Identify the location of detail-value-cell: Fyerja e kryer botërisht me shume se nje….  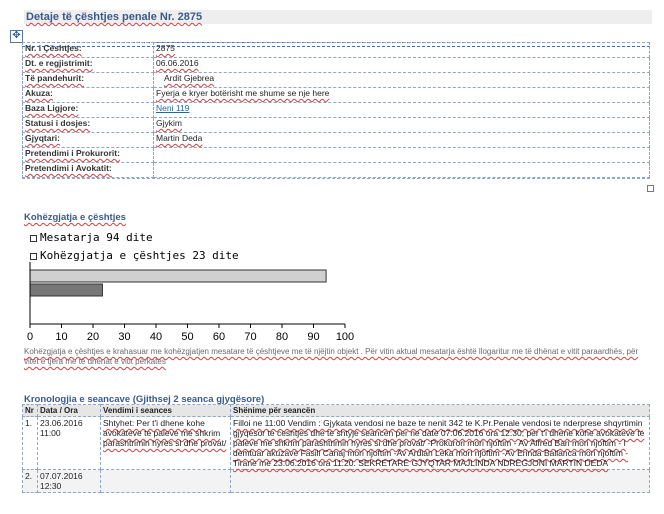
(401, 95).